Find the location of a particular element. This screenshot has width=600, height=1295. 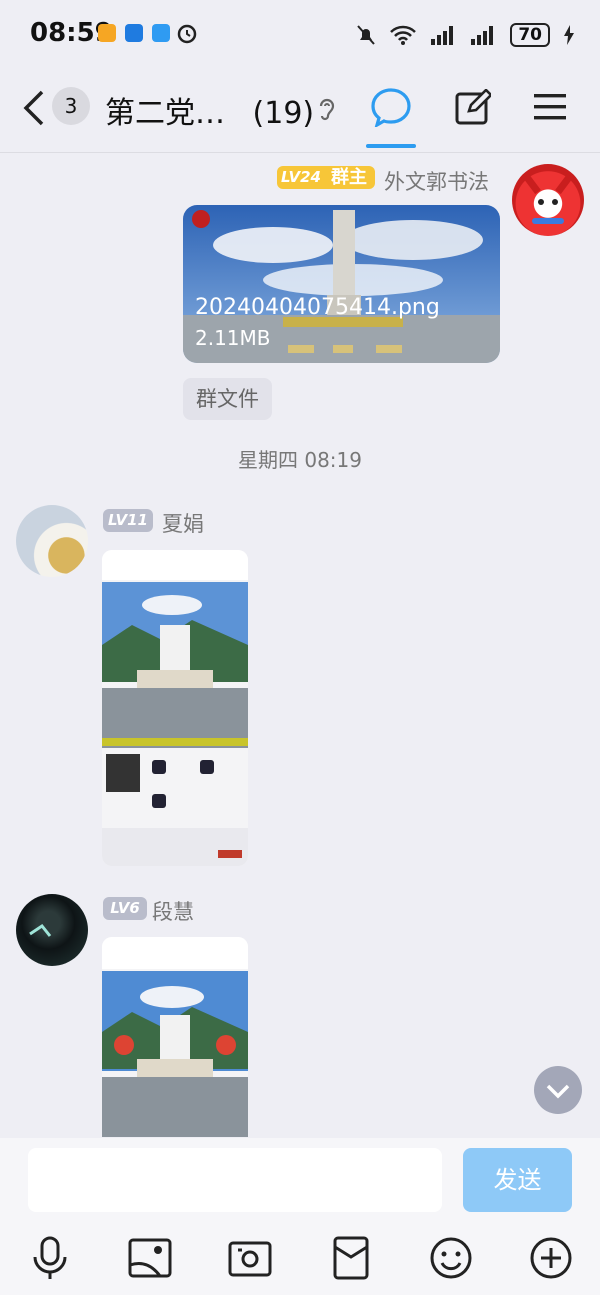

file-card: 20240404075414.png 2.11MB is located at coordinates (341, 284).